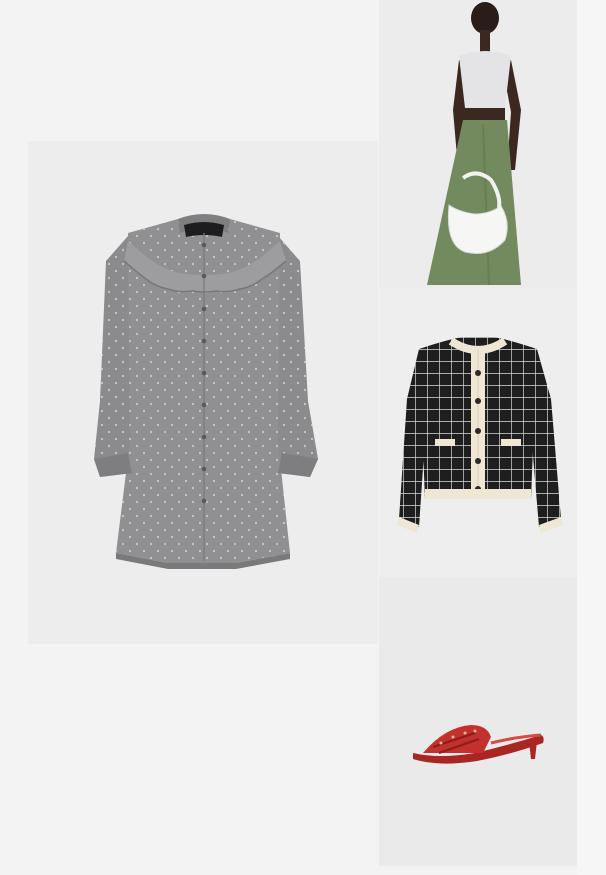 The image size is (606, 875). I want to click on product-tile-cardigan, so click(478, 433).